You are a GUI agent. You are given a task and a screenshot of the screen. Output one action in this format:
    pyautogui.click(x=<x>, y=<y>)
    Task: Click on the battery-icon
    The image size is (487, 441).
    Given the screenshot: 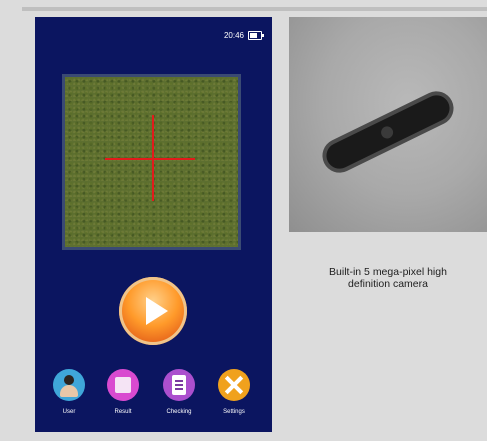 What is the action you would take?
    pyautogui.click(x=256, y=35)
    